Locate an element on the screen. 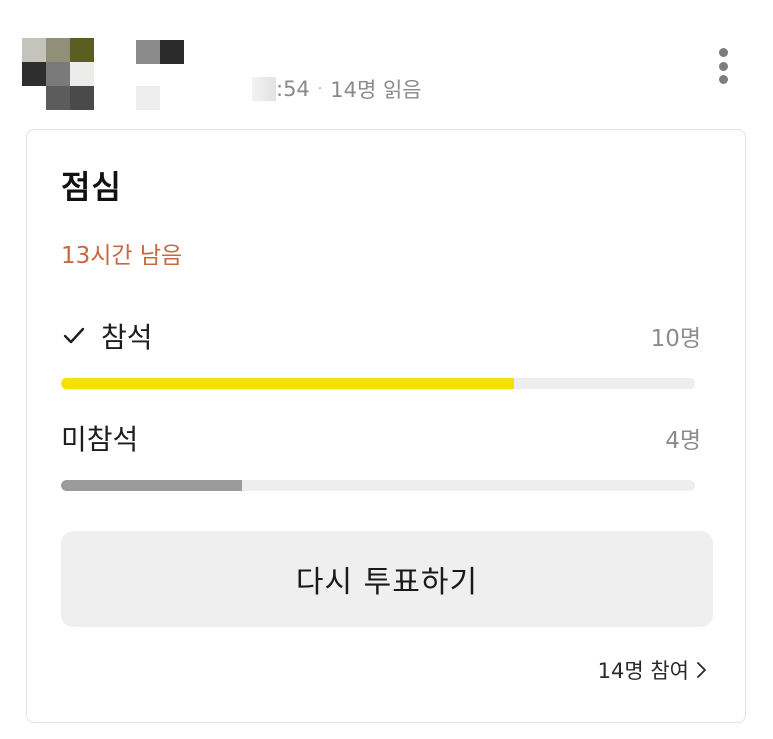  poll-option-label: 미참석 is located at coordinates (100, 439).